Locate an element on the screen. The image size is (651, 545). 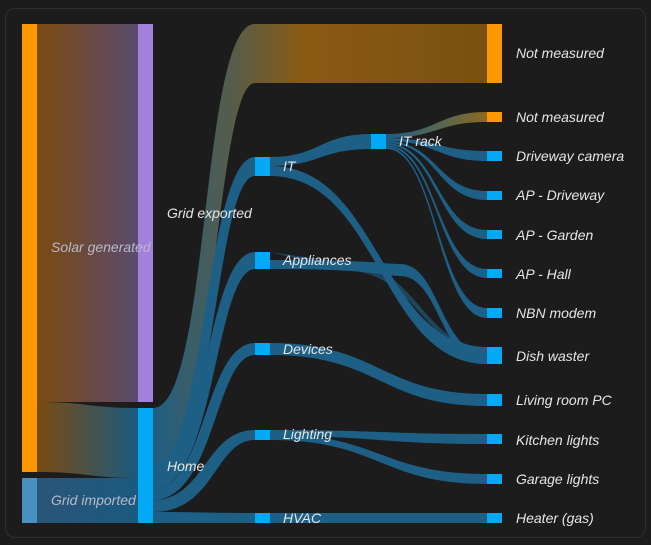
node-driveway-camera is located at coordinates (494, 156).